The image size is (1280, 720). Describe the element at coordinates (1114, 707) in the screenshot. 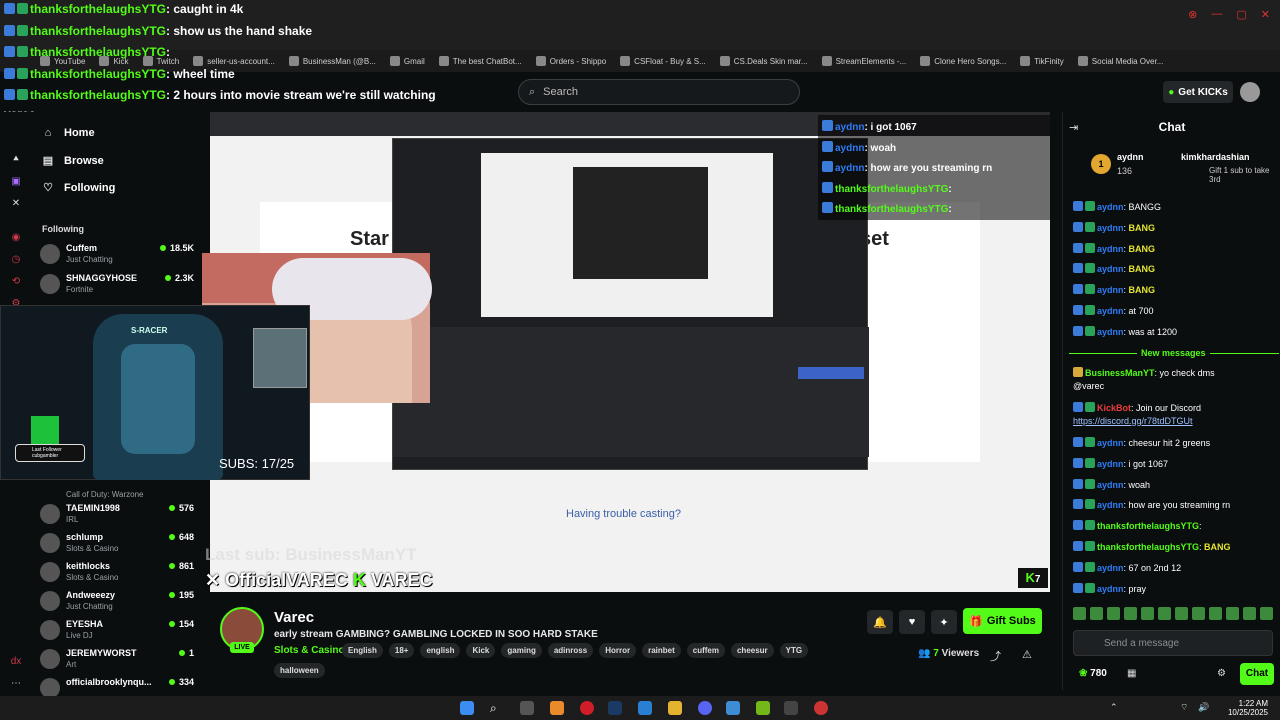

I see `tray-chevron-icon: ⌃` at that location.